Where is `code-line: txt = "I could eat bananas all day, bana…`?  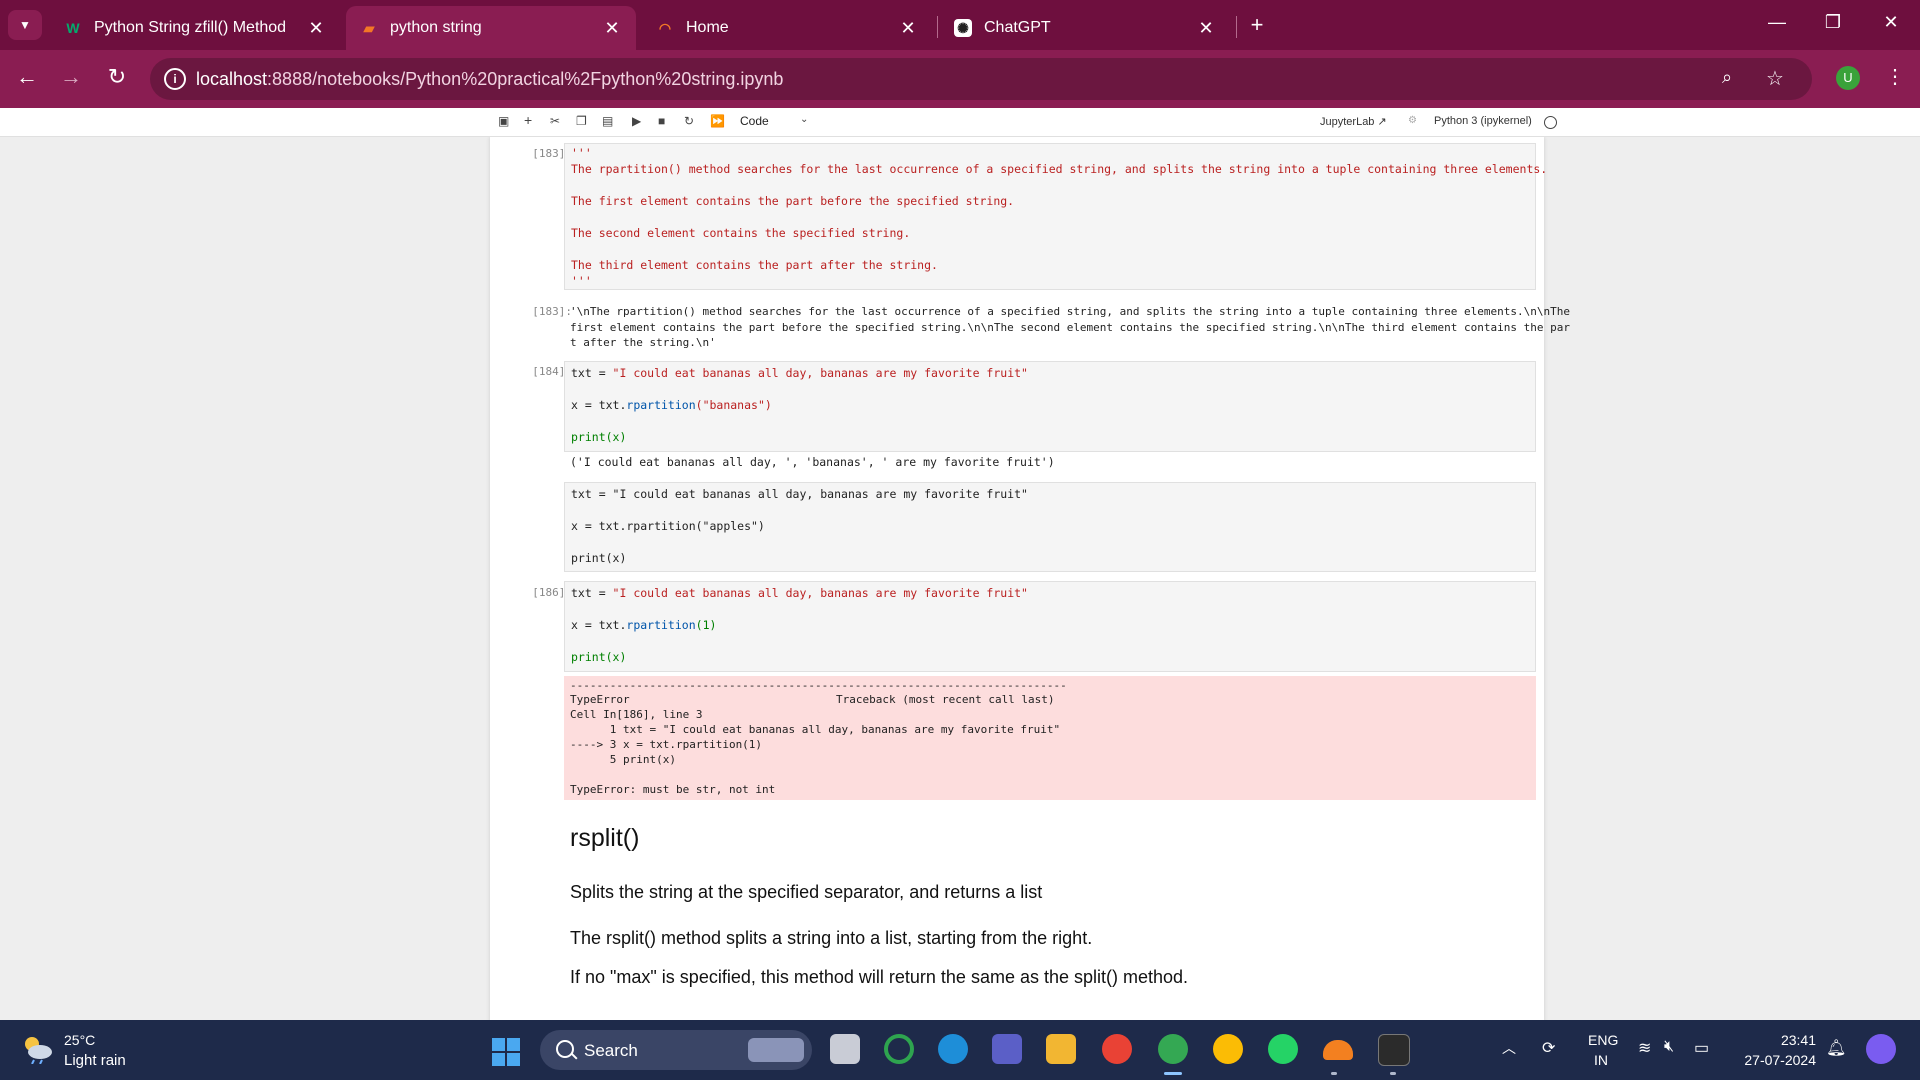
code-line: txt = "I could eat bananas all day, bana… is located at coordinates (799, 593).